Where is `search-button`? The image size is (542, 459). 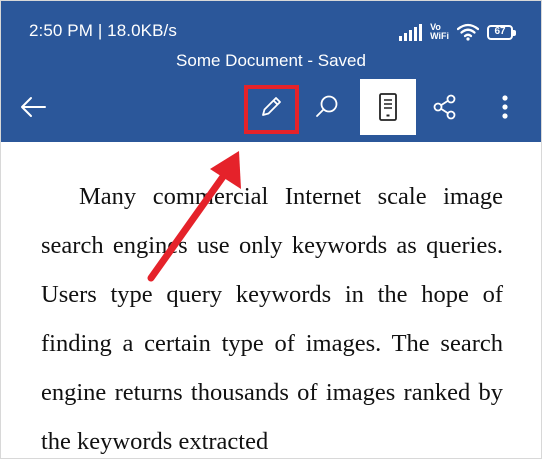
search-button is located at coordinates (327, 107).